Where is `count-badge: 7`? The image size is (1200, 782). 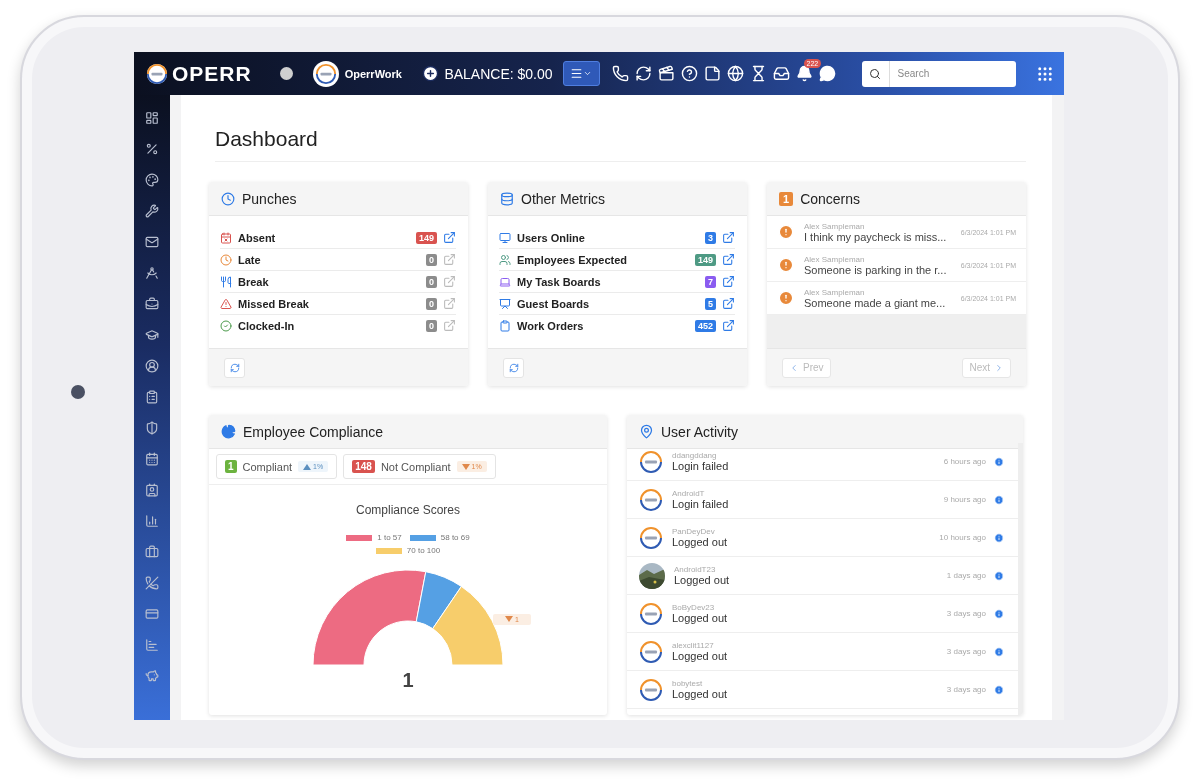
count-badge: 7 is located at coordinates (710, 281).